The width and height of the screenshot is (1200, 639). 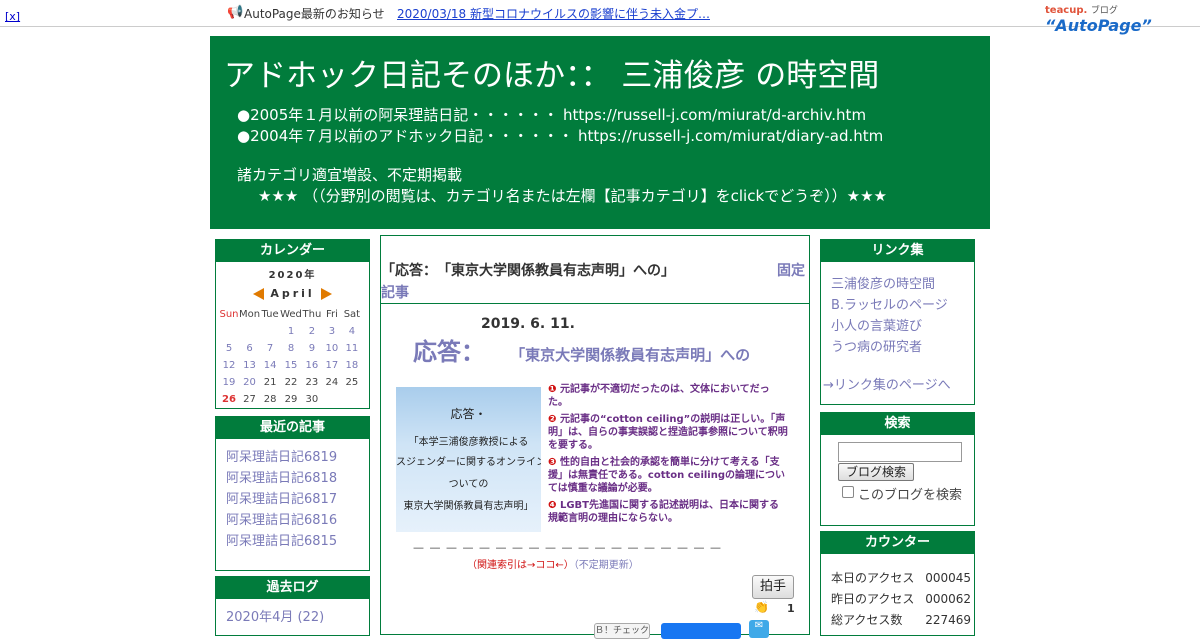 What do you see at coordinates (297, 499) in the screenshot?
I see `recent-post-link: 阿呆理詰日記6817` at bounding box center [297, 499].